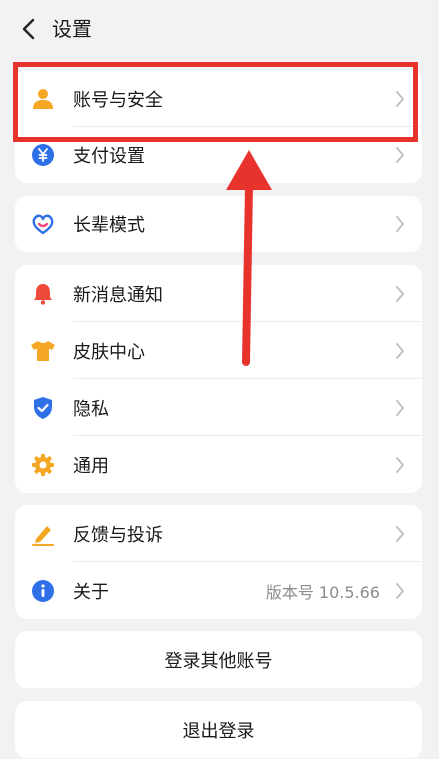 This screenshot has width=439, height=759. I want to click on back-arrow-icon, so click(29, 29).